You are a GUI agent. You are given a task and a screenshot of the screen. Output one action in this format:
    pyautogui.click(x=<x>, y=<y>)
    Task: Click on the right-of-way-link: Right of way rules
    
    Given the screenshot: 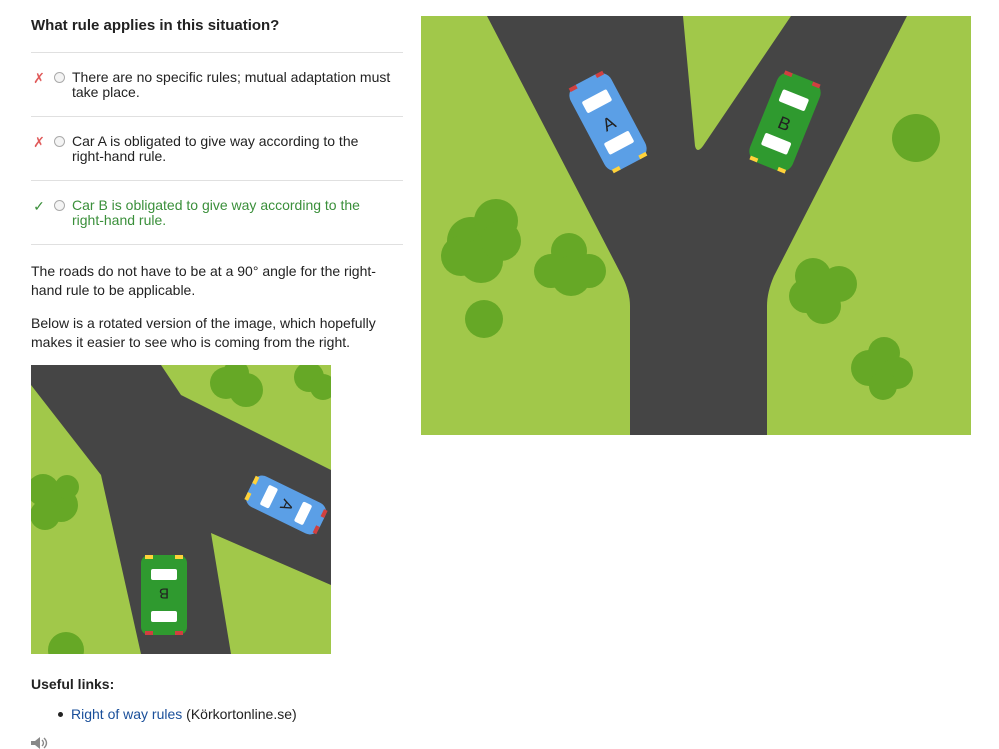 What is the action you would take?
    pyautogui.click(x=126, y=714)
    